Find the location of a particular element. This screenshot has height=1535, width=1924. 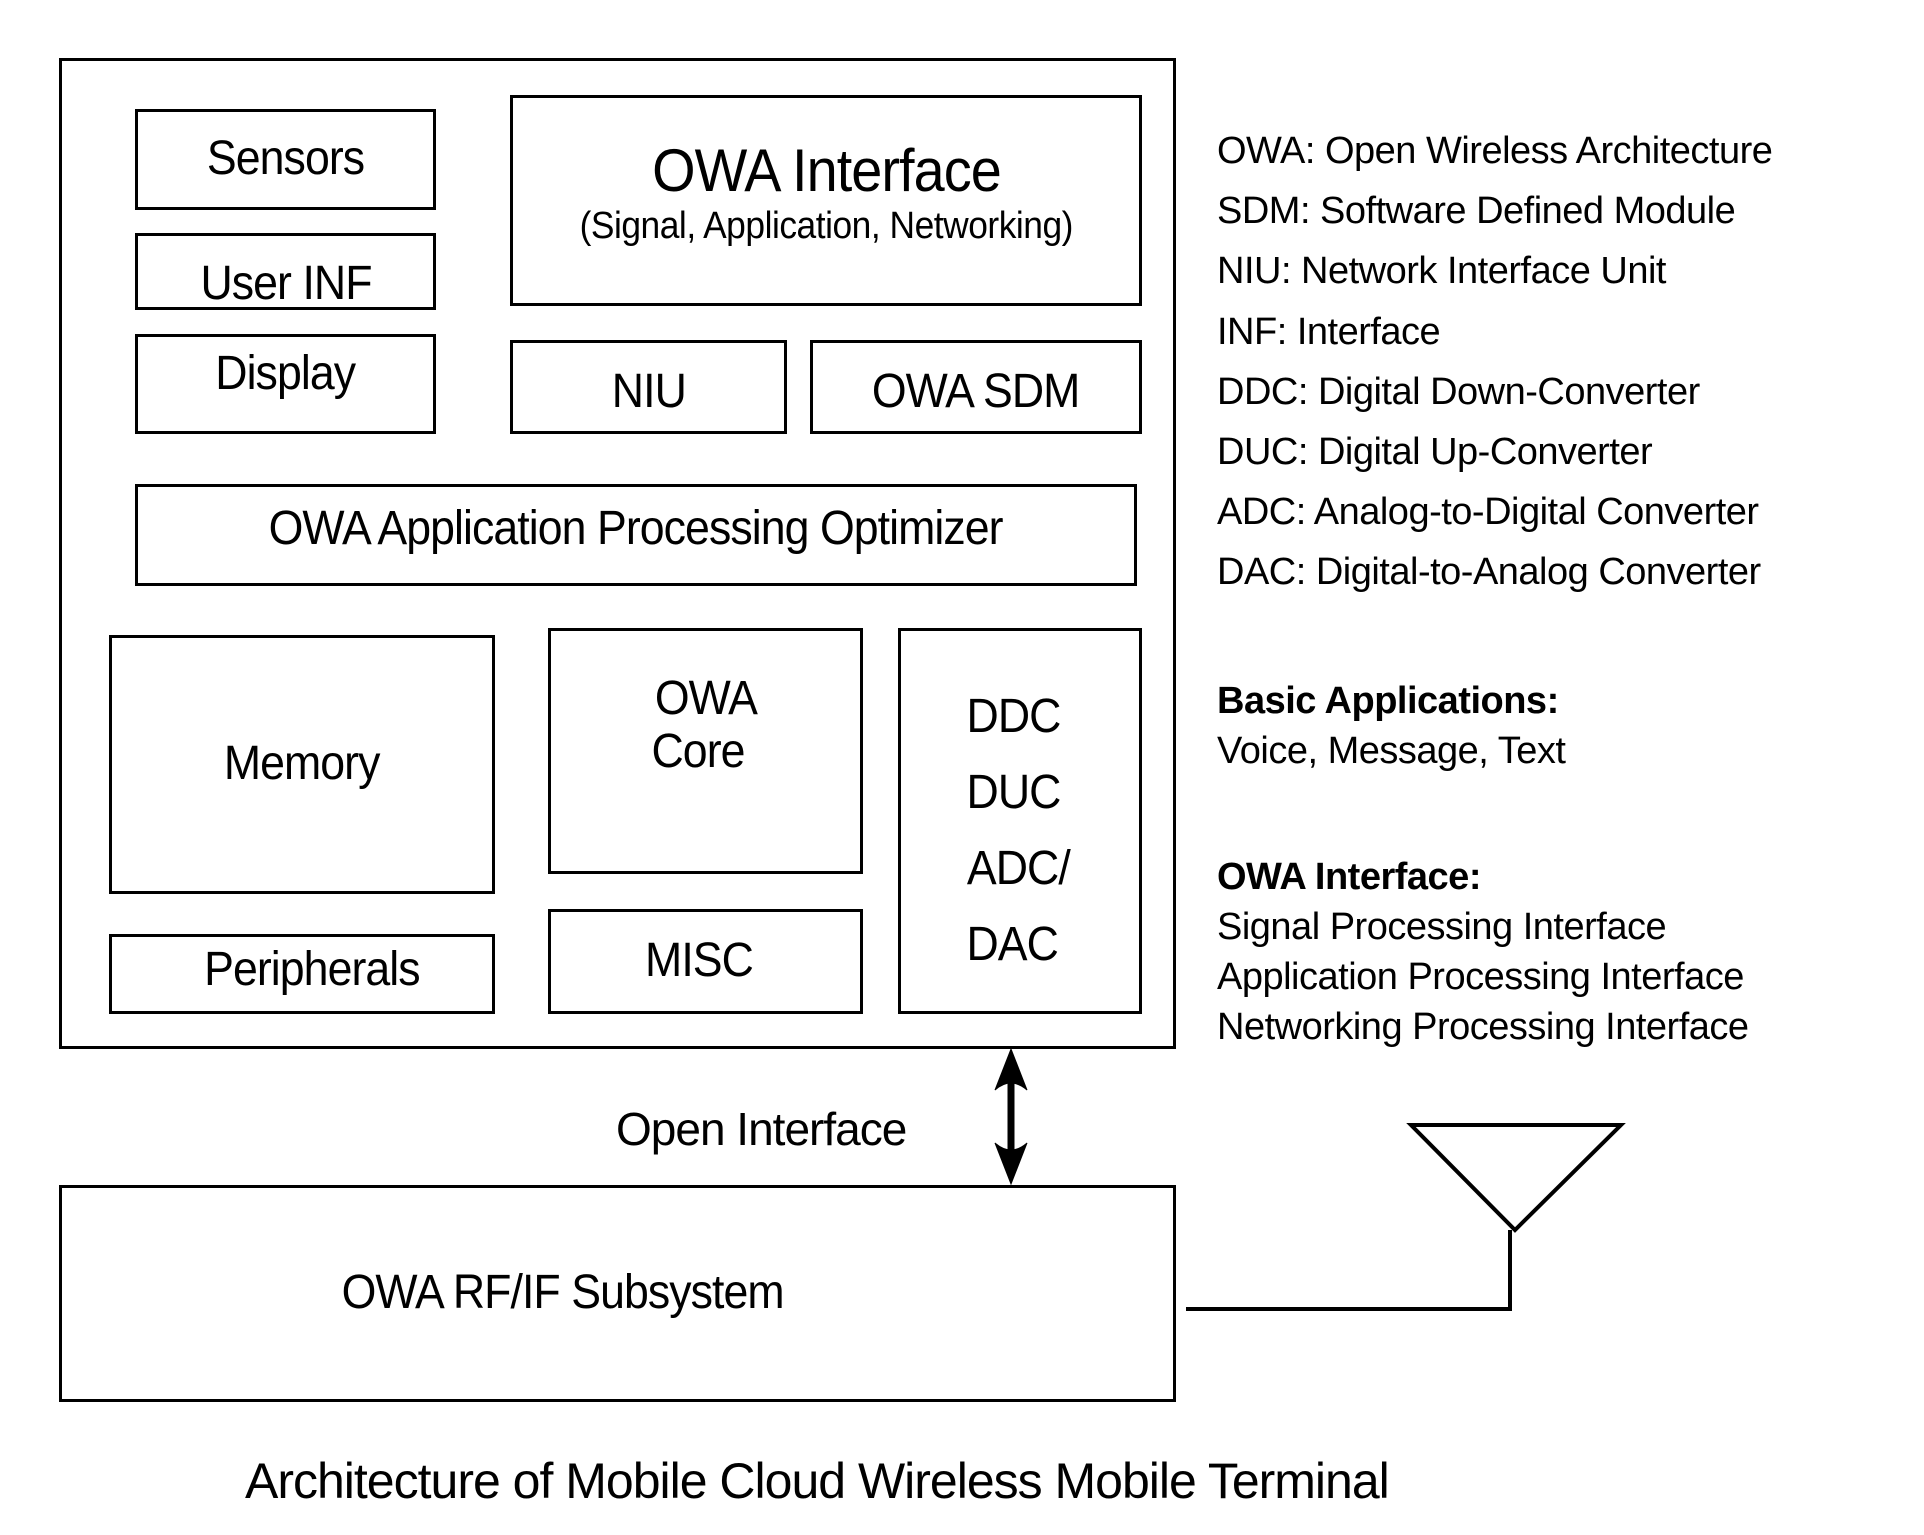

owa-interface-notes-item: Application Processing Interface is located at coordinates (1480, 977).